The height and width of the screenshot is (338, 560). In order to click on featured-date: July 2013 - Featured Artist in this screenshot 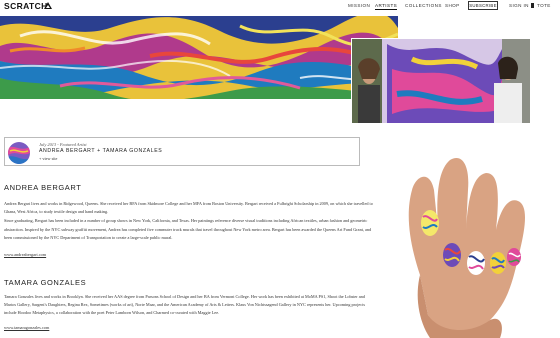, I will do `click(63, 144)`.